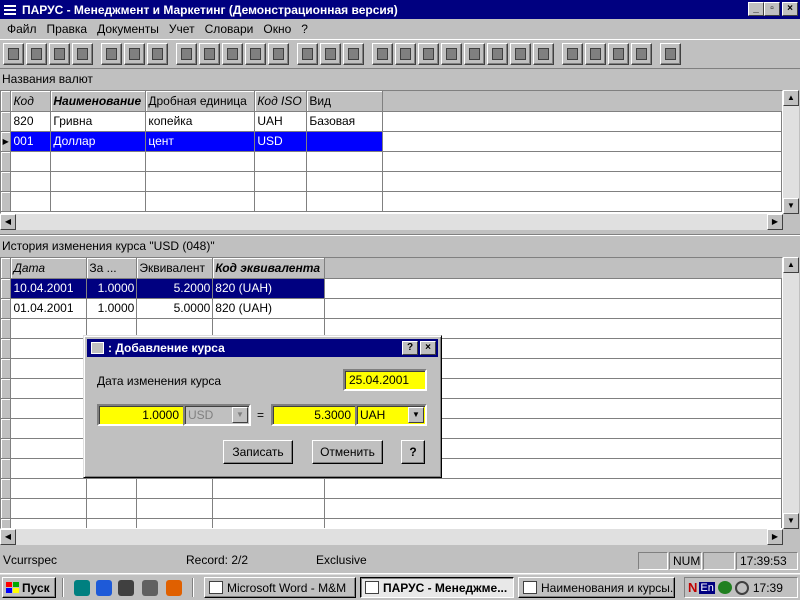 This screenshot has height=600, width=800. What do you see at coordinates (595, 54) in the screenshot?
I see `calculator-icon` at bounding box center [595, 54].